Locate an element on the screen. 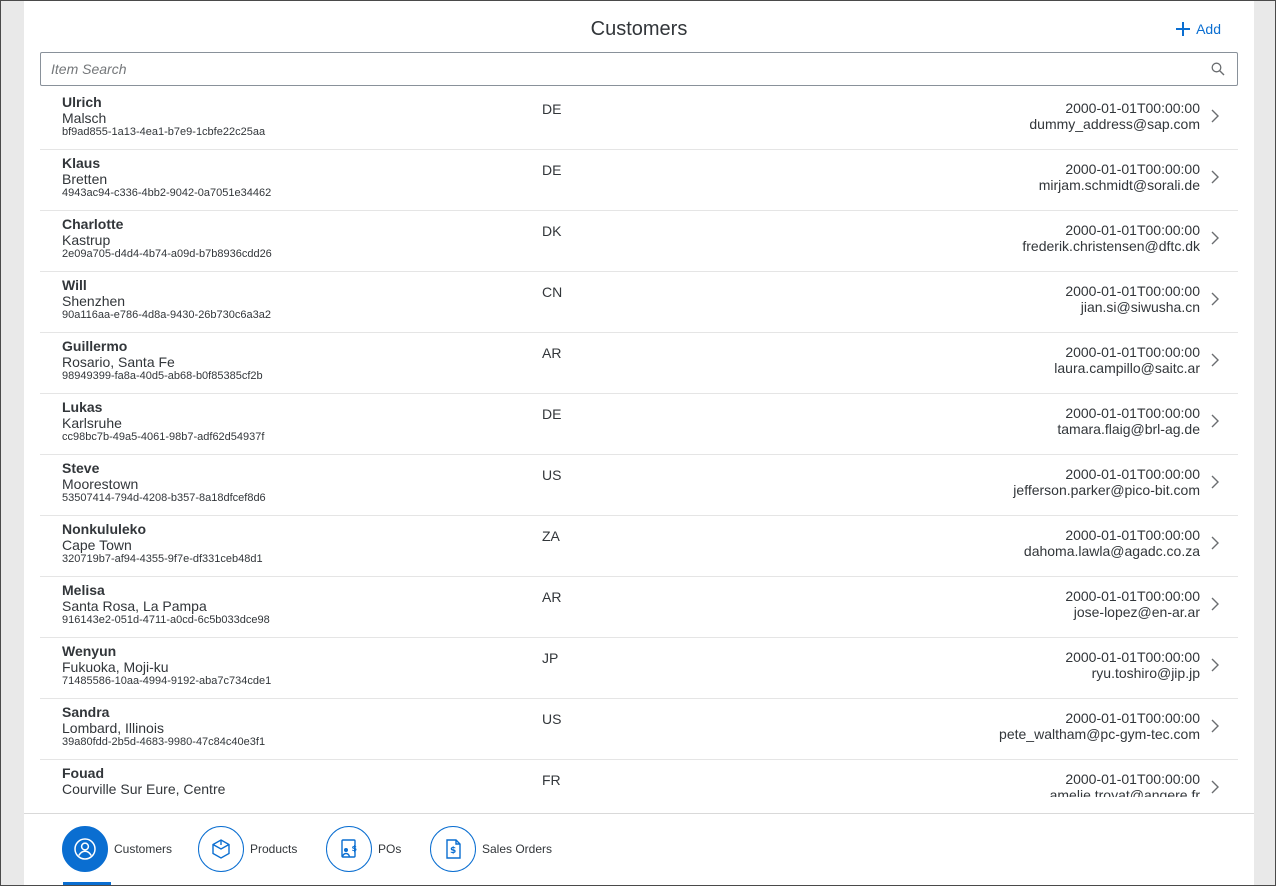  customer-email: amelie.troyat@angere.fr is located at coordinates (1124, 792).